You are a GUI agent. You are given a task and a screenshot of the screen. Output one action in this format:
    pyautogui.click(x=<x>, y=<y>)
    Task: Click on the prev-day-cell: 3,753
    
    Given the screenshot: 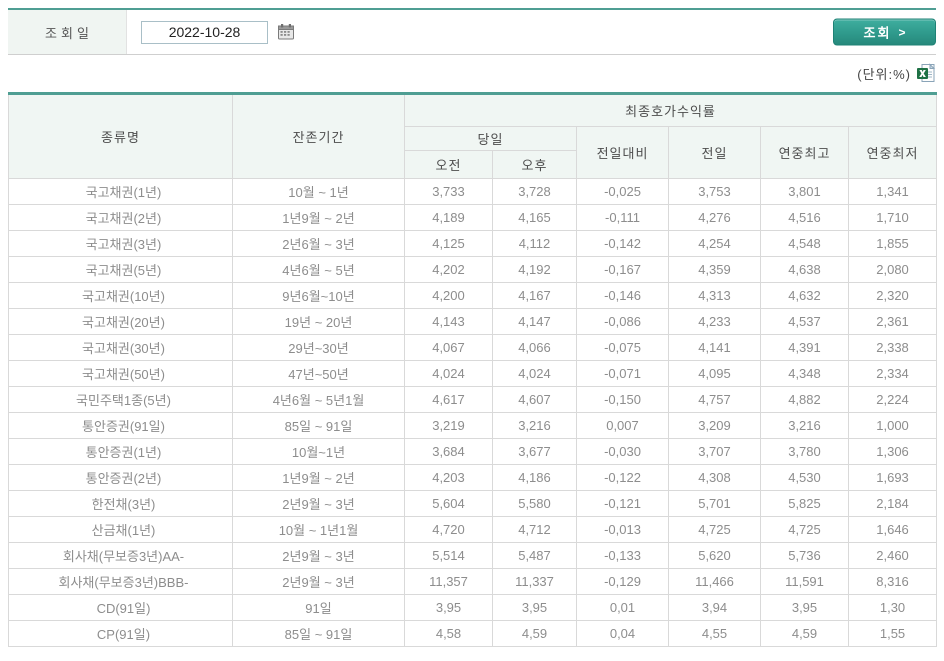 What is the action you would take?
    pyautogui.click(x=714, y=191)
    